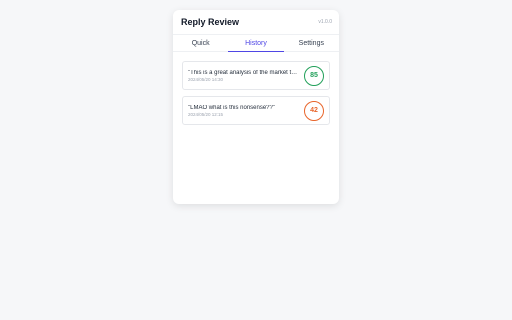 Image resolution: width=512 pixels, height=320 pixels. What do you see at coordinates (256, 22) in the screenshot?
I see `panel-header: Reply Review v1.0.0` at bounding box center [256, 22].